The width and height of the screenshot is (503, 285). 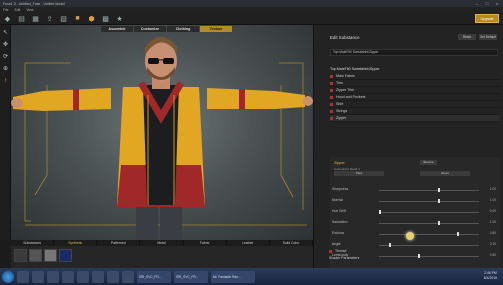 I want to click on material-item: Zipper Trim, so click(x=415, y=90).